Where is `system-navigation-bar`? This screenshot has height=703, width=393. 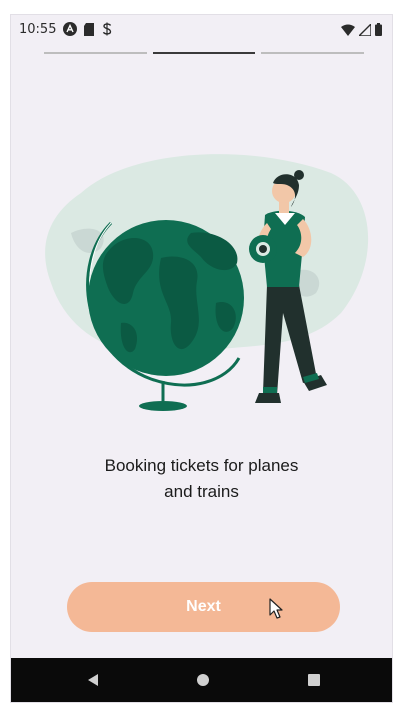 system-navigation-bar is located at coordinates (201, 680).